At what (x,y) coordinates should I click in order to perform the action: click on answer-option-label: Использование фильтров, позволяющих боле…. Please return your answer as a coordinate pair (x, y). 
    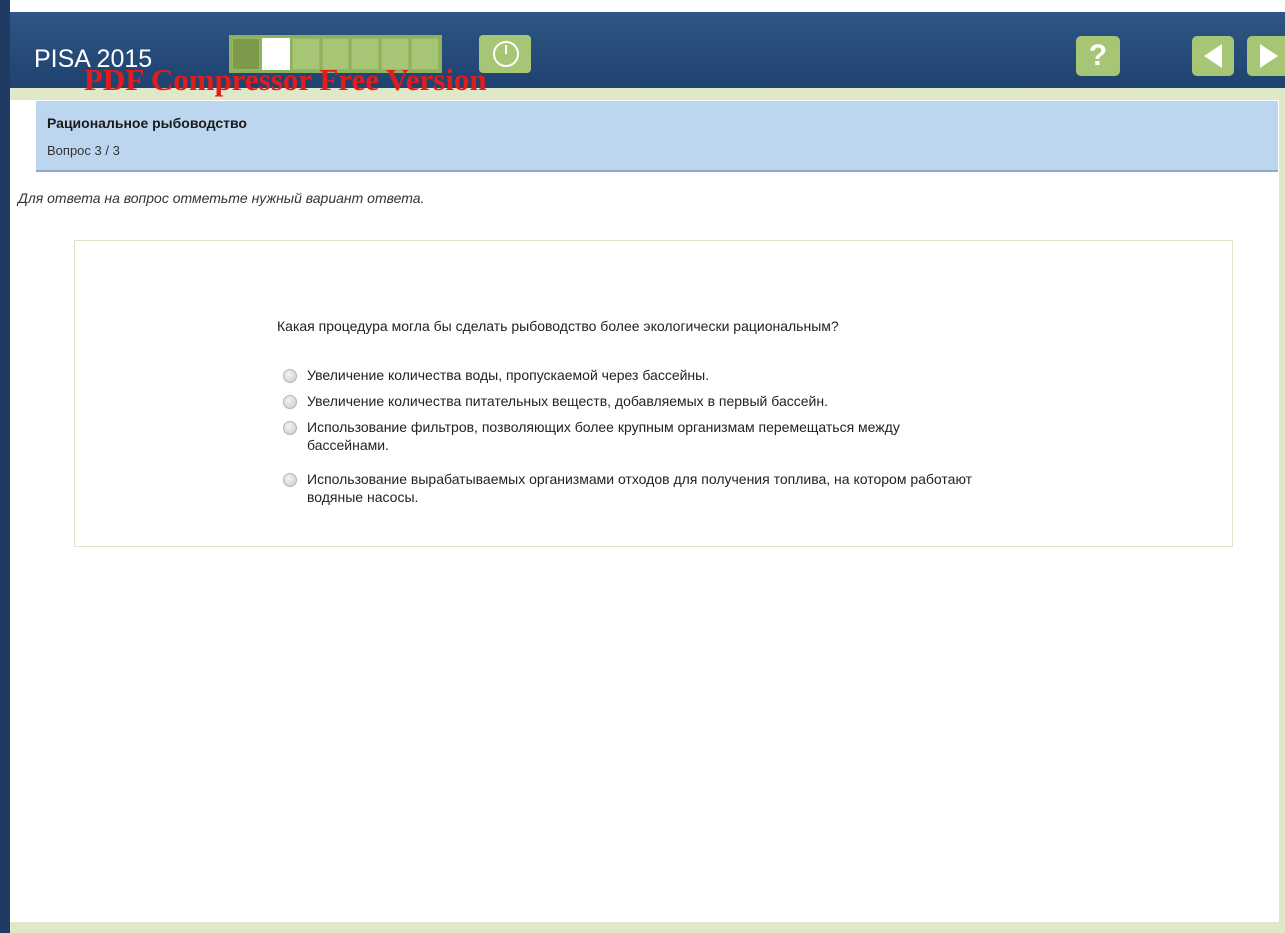
    Looking at the image, I should click on (603, 436).